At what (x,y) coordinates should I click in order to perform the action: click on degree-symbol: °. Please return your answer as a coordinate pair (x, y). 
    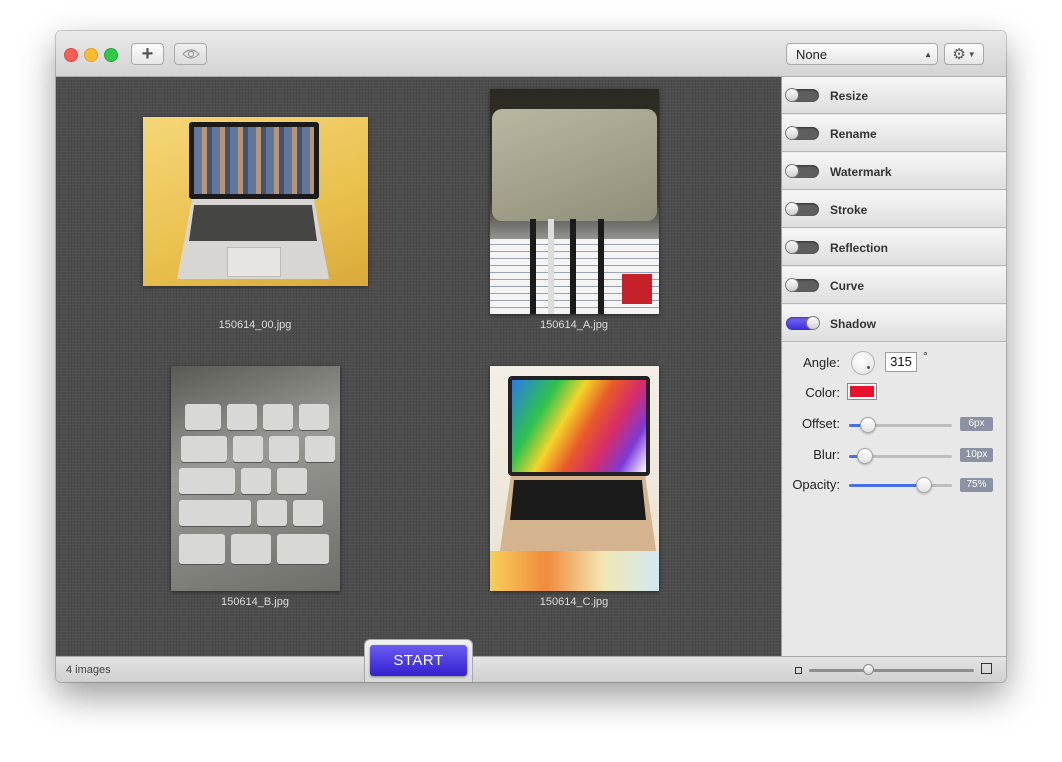
    Looking at the image, I should click on (925, 356).